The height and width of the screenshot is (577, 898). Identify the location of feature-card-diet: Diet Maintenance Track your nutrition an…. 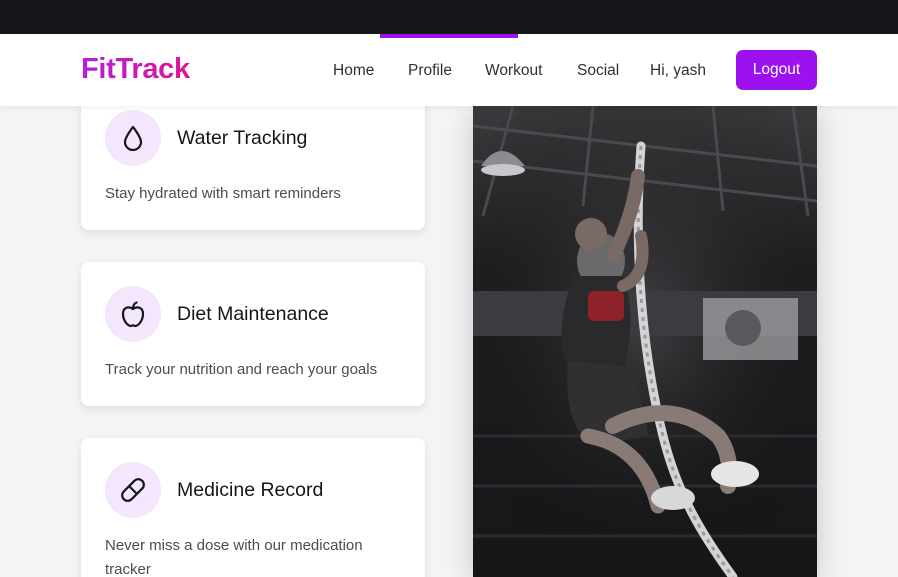
(253, 334).